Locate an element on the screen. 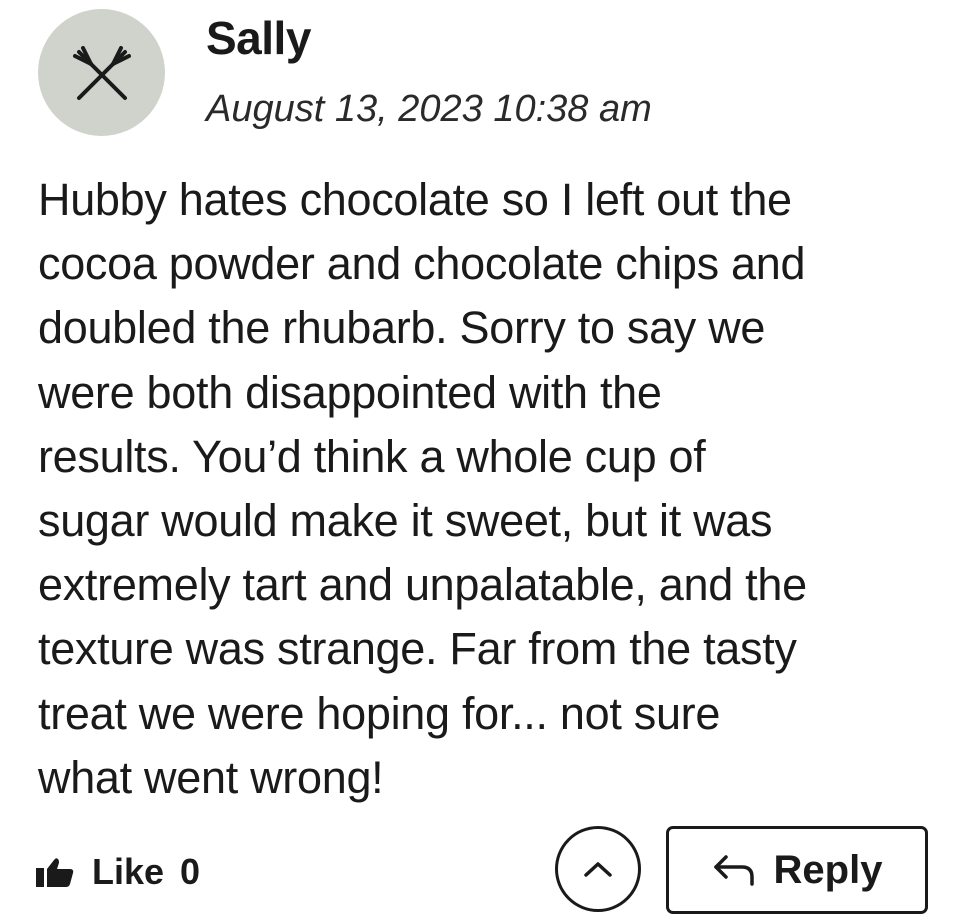 This screenshot has height=924, width=976. like-count: 0 is located at coordinates (190, 871).